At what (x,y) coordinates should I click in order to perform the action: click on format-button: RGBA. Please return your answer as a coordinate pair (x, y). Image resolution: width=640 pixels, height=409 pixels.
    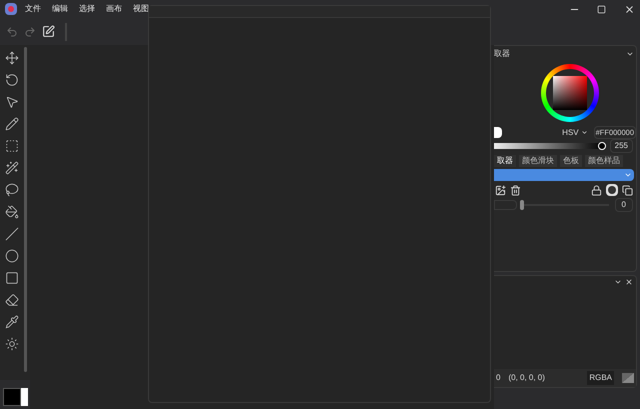
    Looking at the image, I should click on (600, 378).